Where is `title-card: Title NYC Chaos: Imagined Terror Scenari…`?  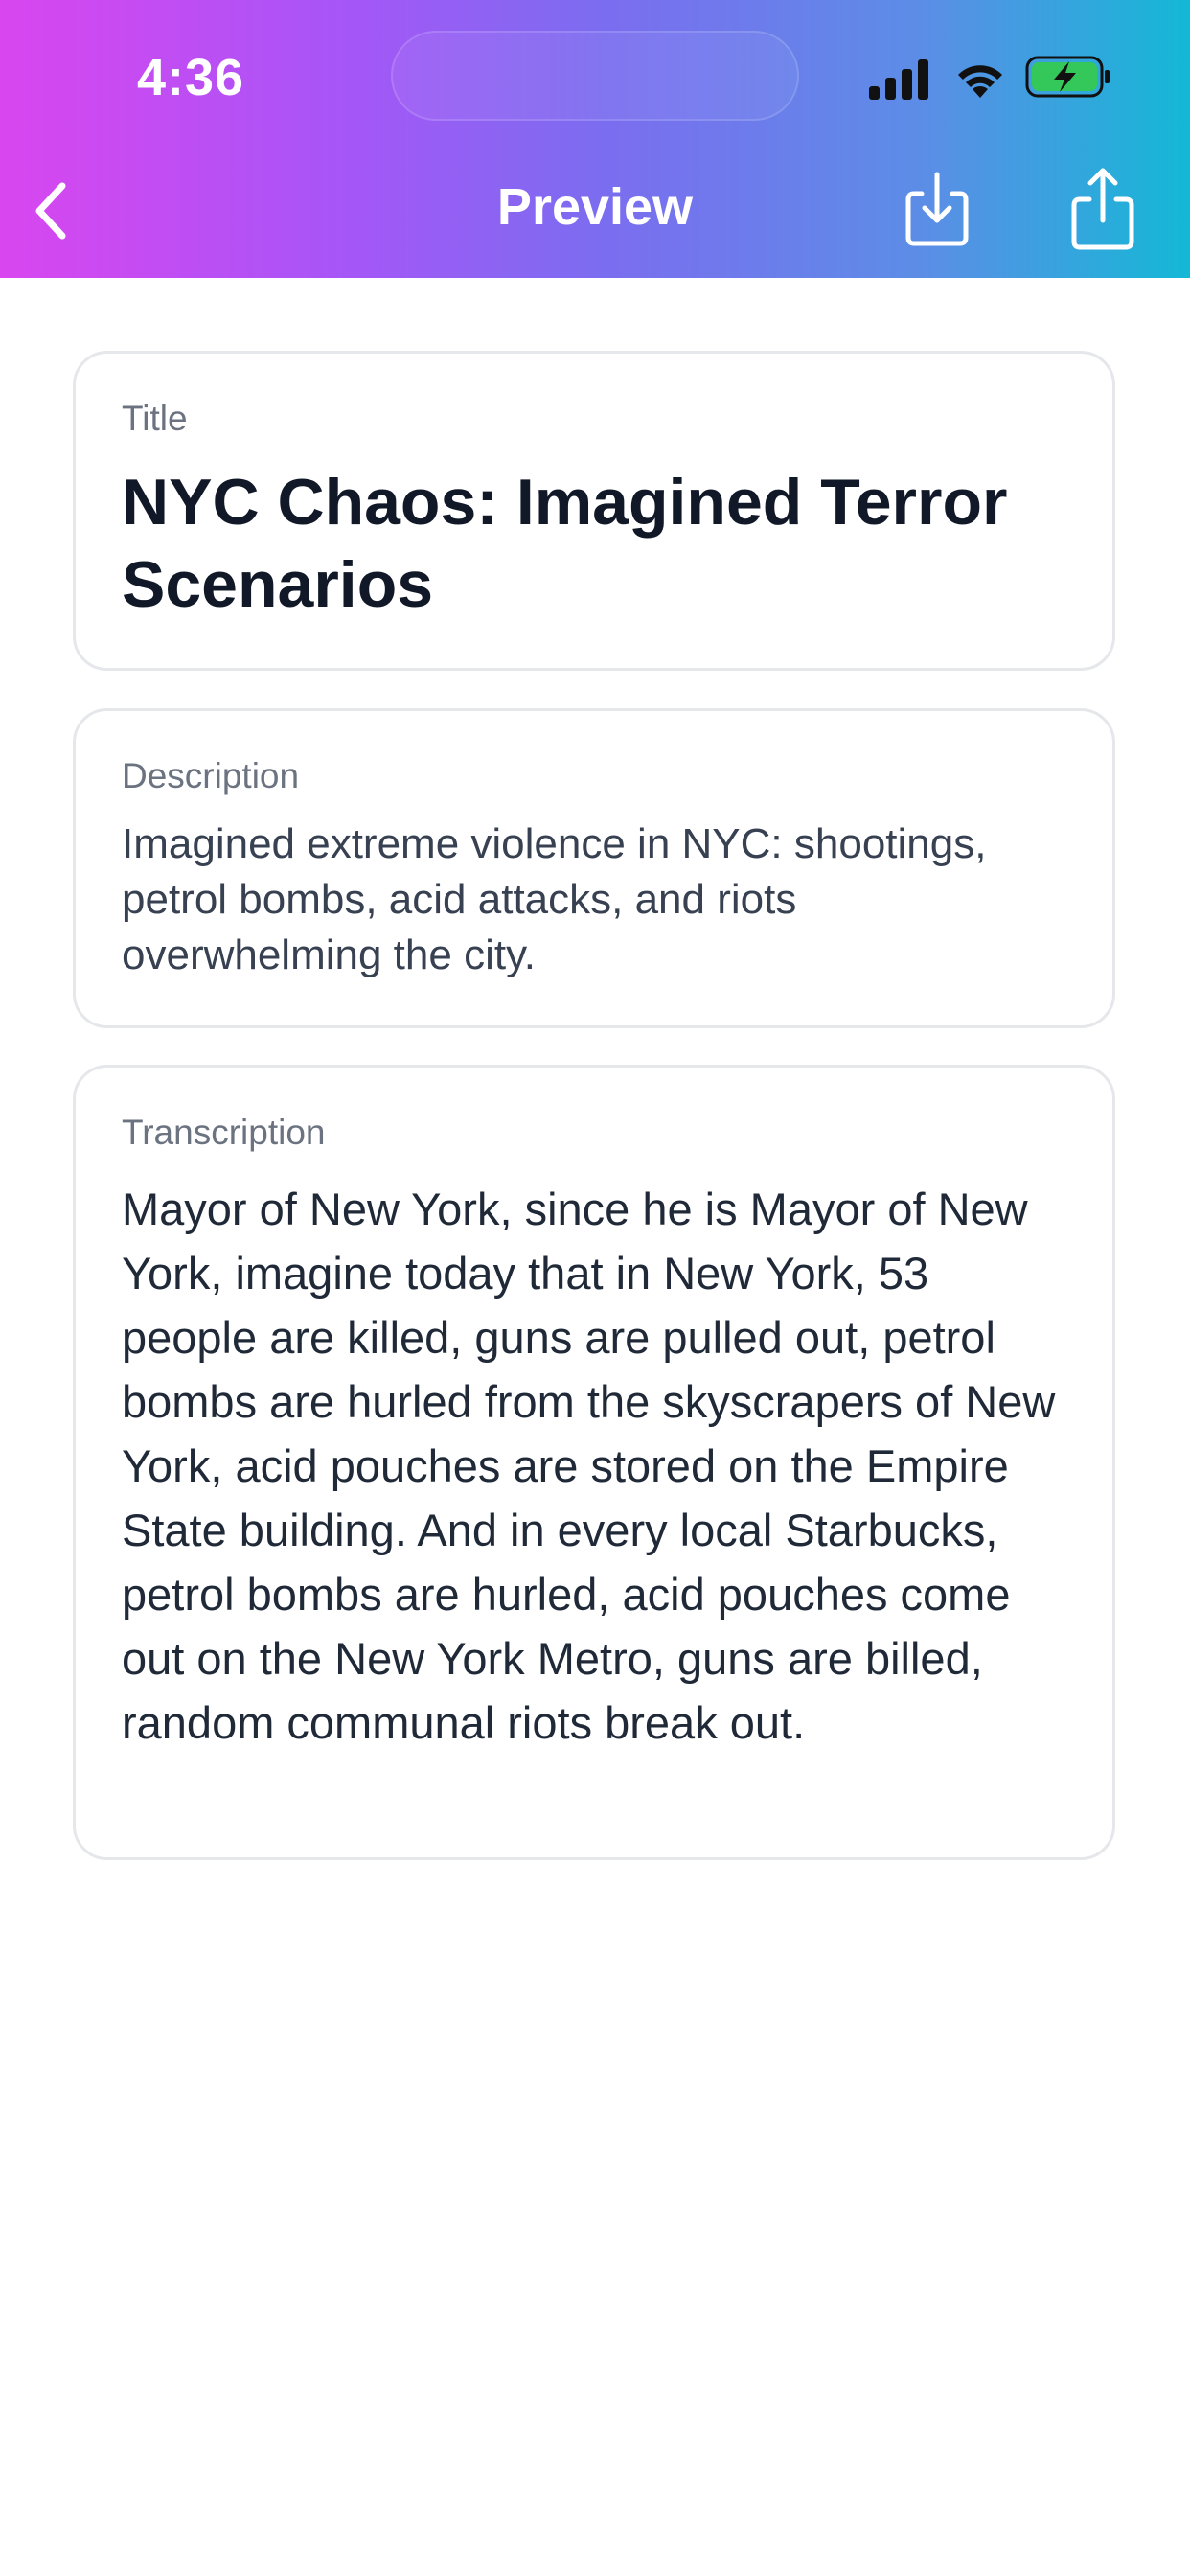
title-card: Title NYC Chaos: Imagined Terror Scenari… is located at coordinates (594, 511).